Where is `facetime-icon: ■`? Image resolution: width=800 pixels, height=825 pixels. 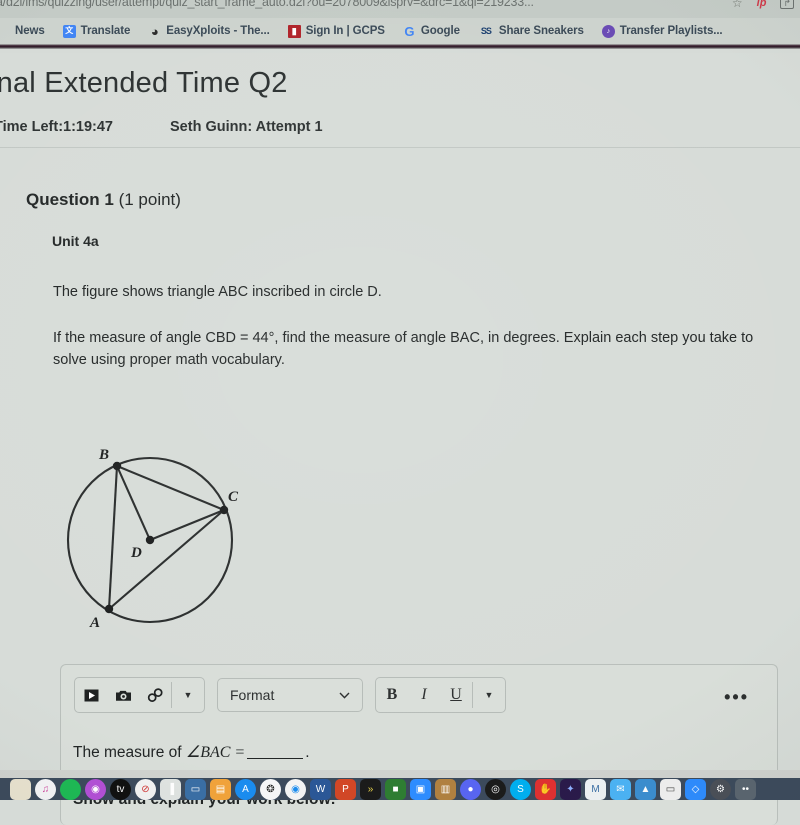
facetime-icon: ■ is located at coordinates (395, 789).